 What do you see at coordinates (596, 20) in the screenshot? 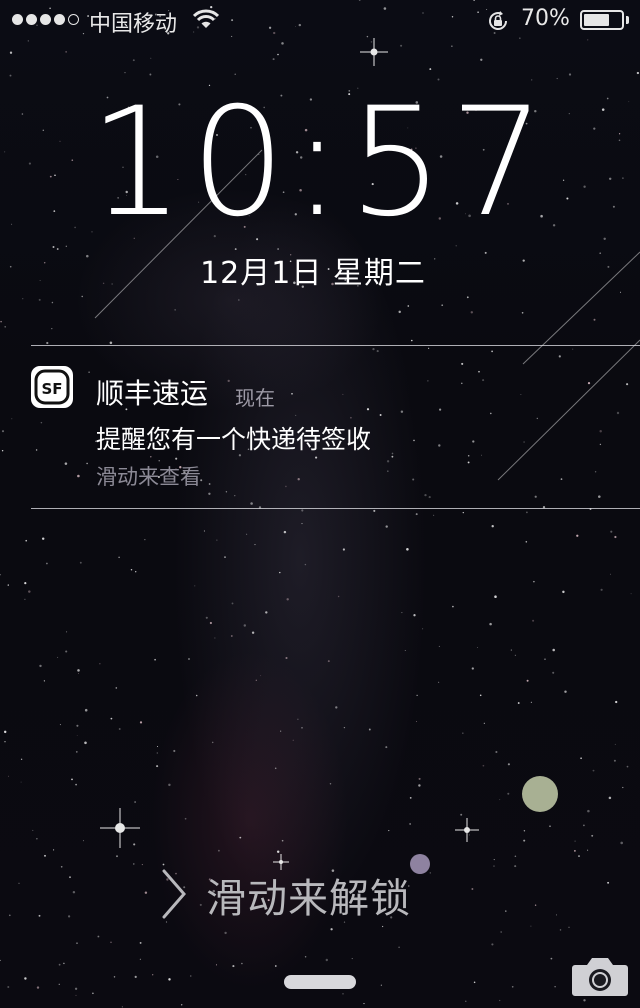
I see `battery-level-fill` at bounding box center [596, 20].